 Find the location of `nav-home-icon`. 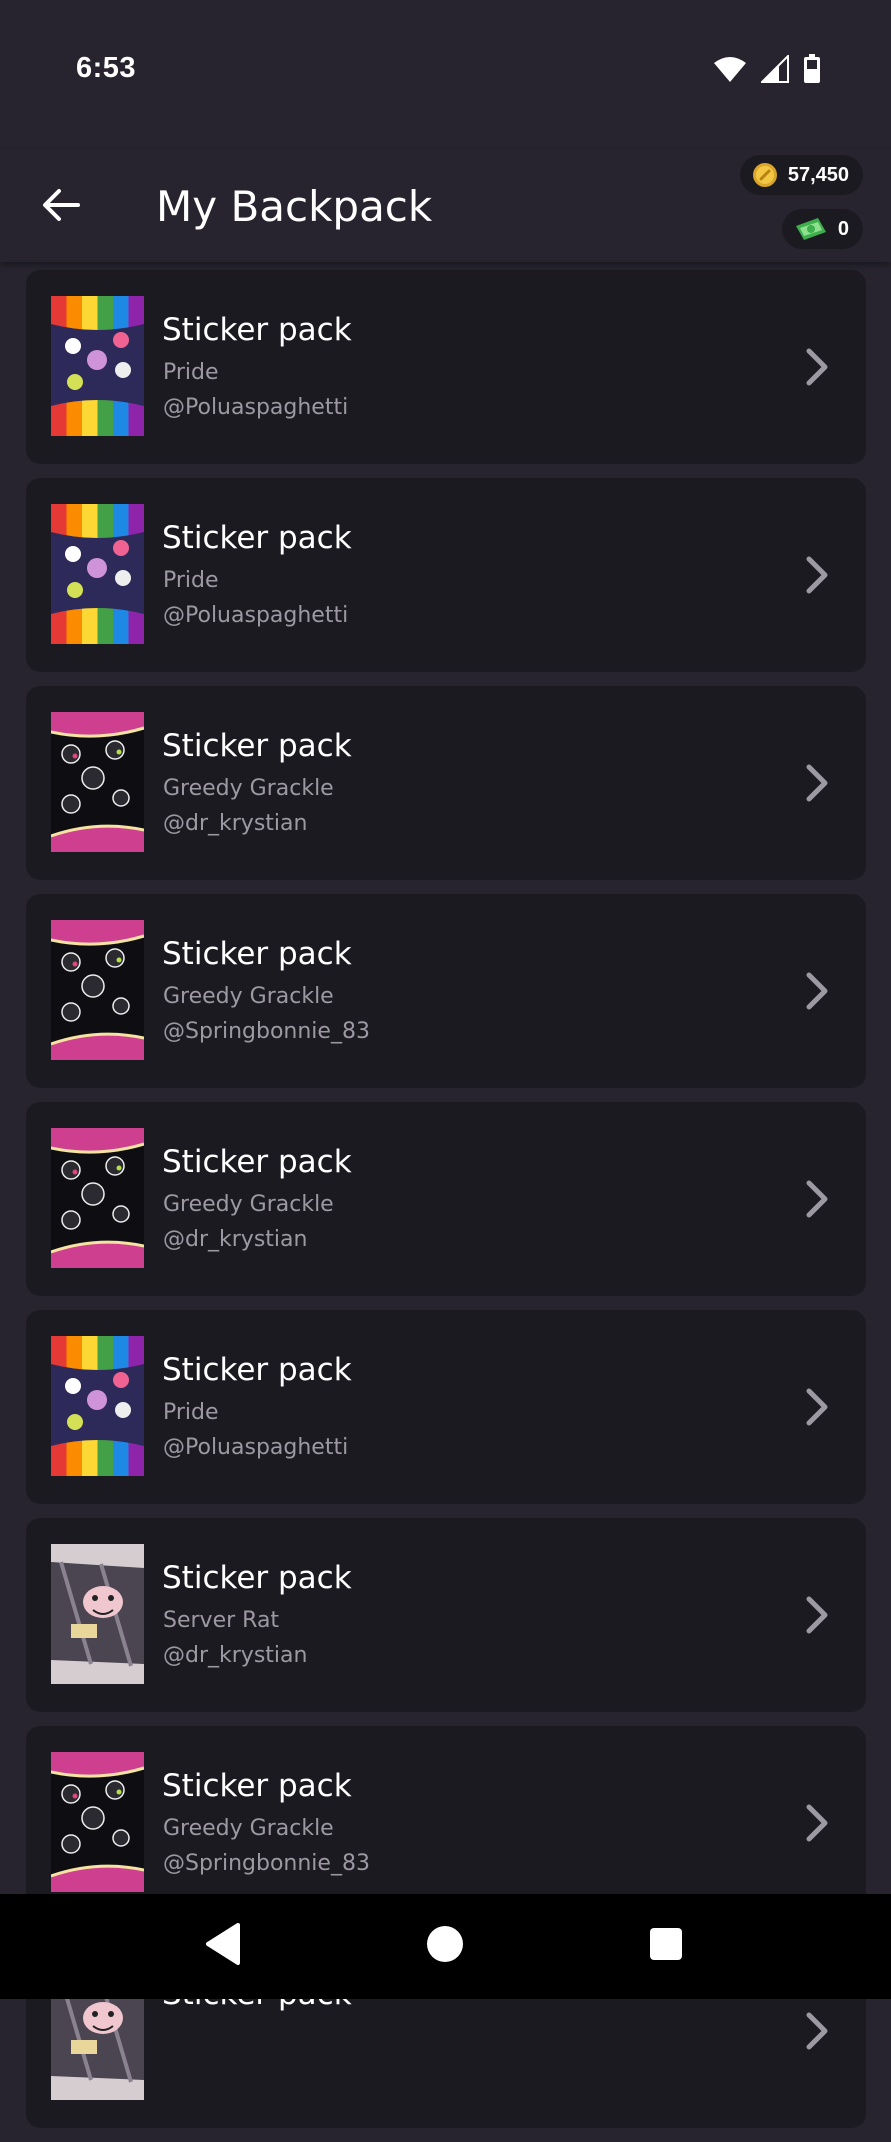

nav-home-icon is located at coordinates (445, 1944).